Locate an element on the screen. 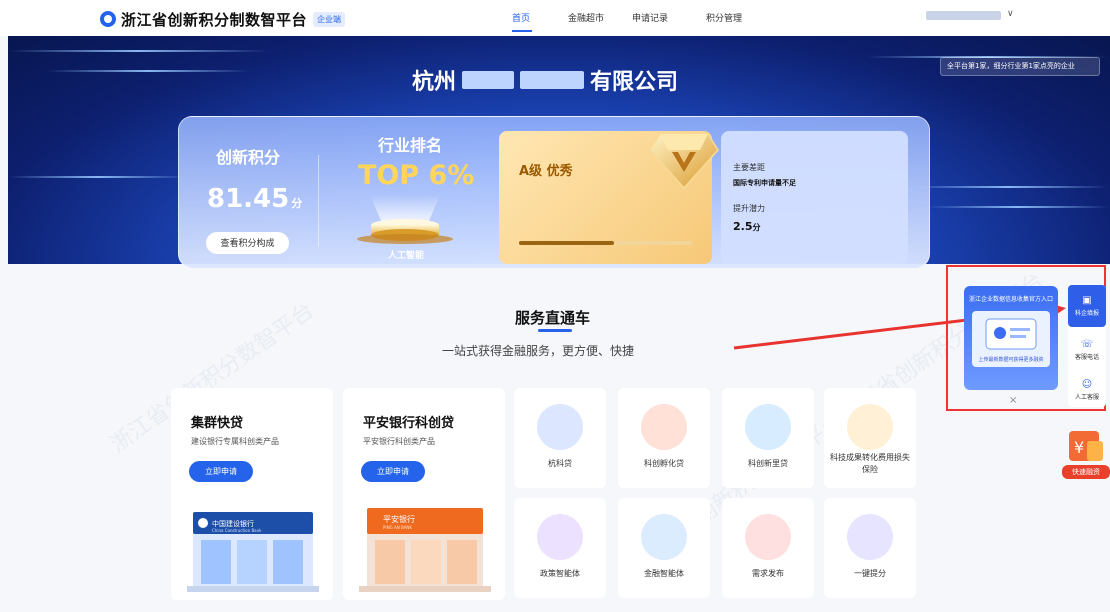  nav-finance-market: 金融超市 is located at coordinates (586, 17).